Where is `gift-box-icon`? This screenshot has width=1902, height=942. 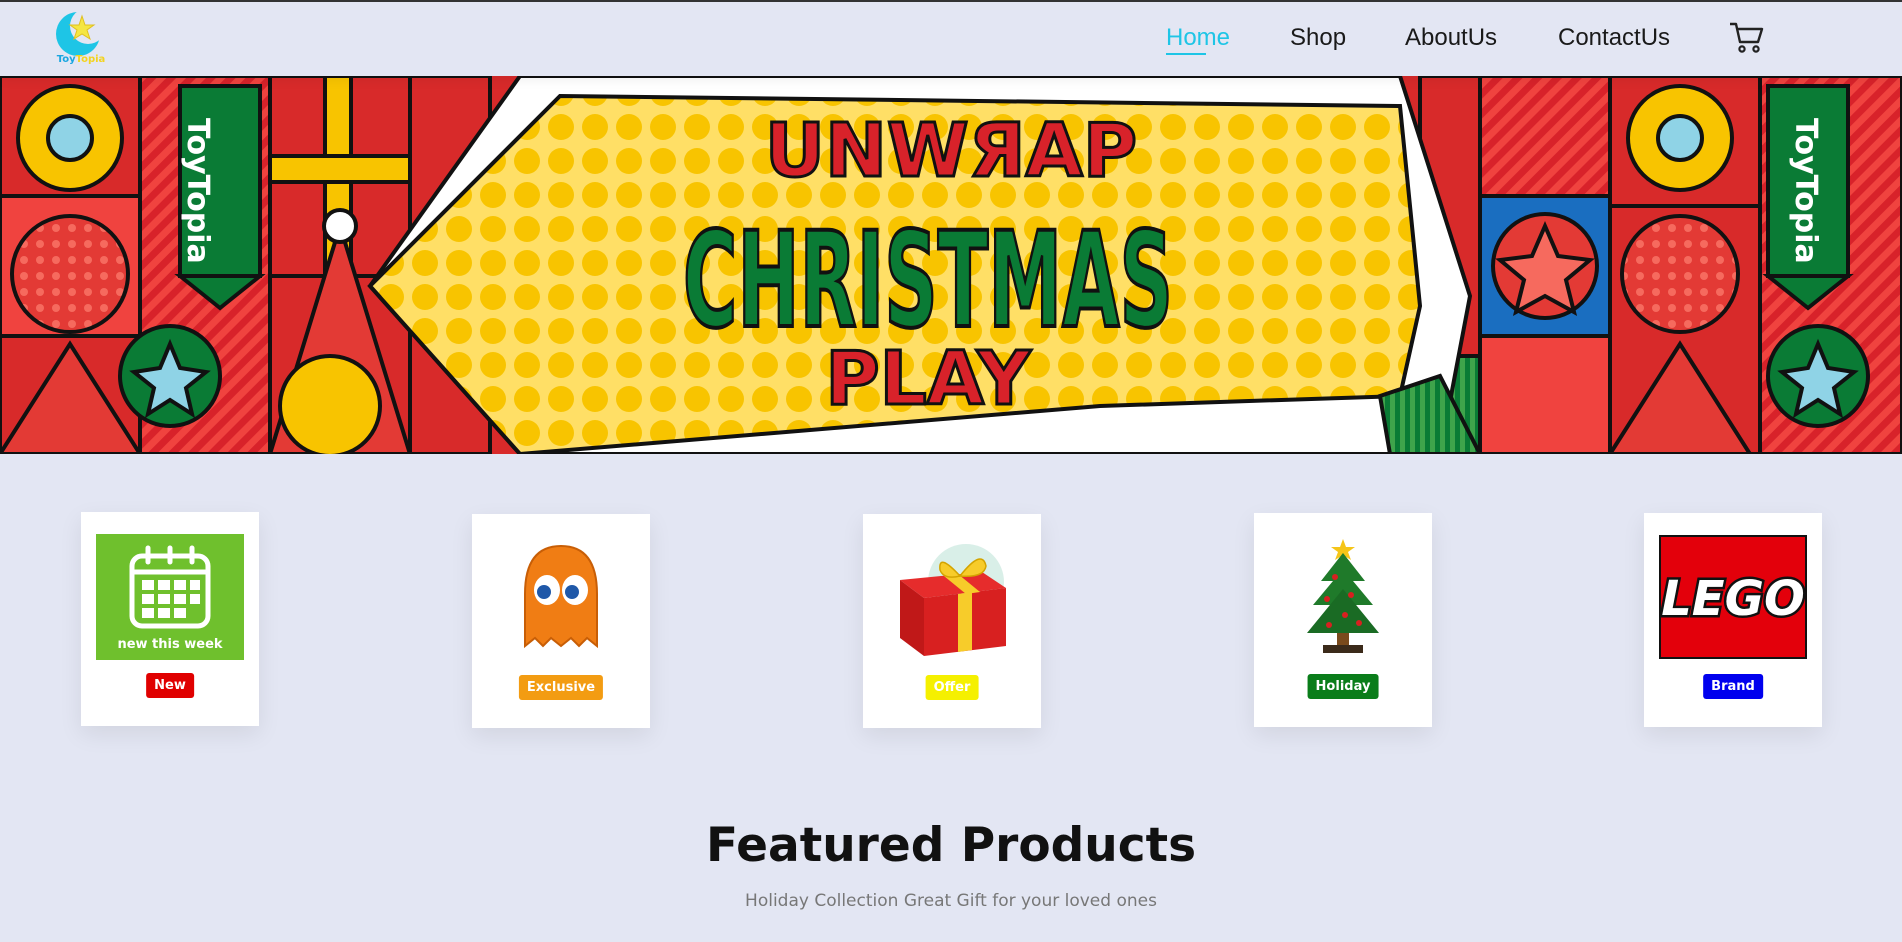
gift-box-icon is located at coordinates (953, 600).